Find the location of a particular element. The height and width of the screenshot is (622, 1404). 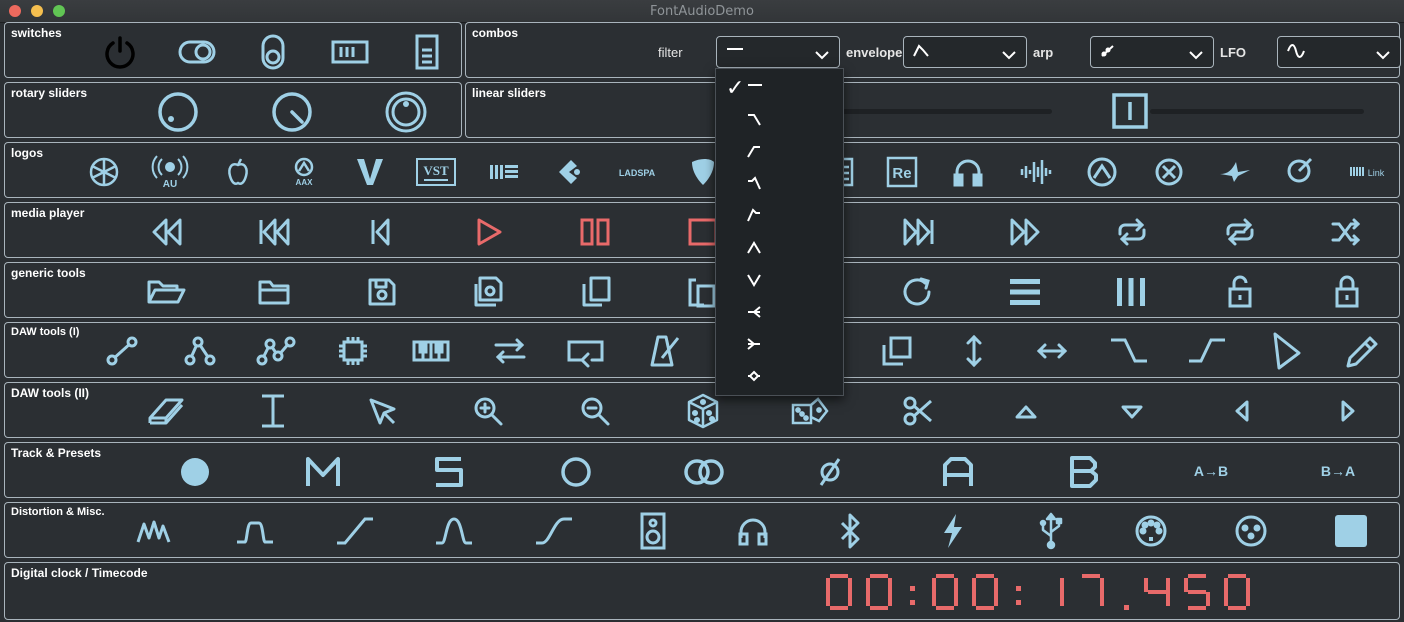

menu-icon is located at coordinates (1025, 292).